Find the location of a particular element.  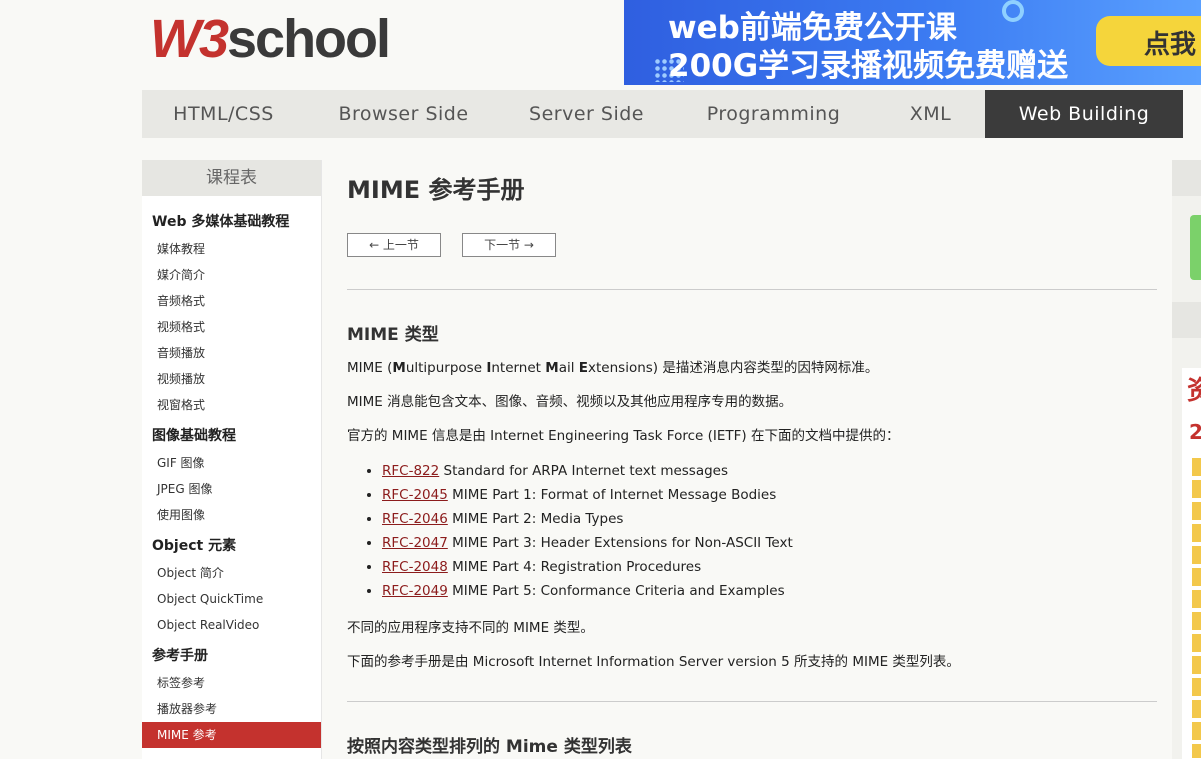

sidebar-link-object-quicktime: Object QuickTime is located at coordinates (231, 599).